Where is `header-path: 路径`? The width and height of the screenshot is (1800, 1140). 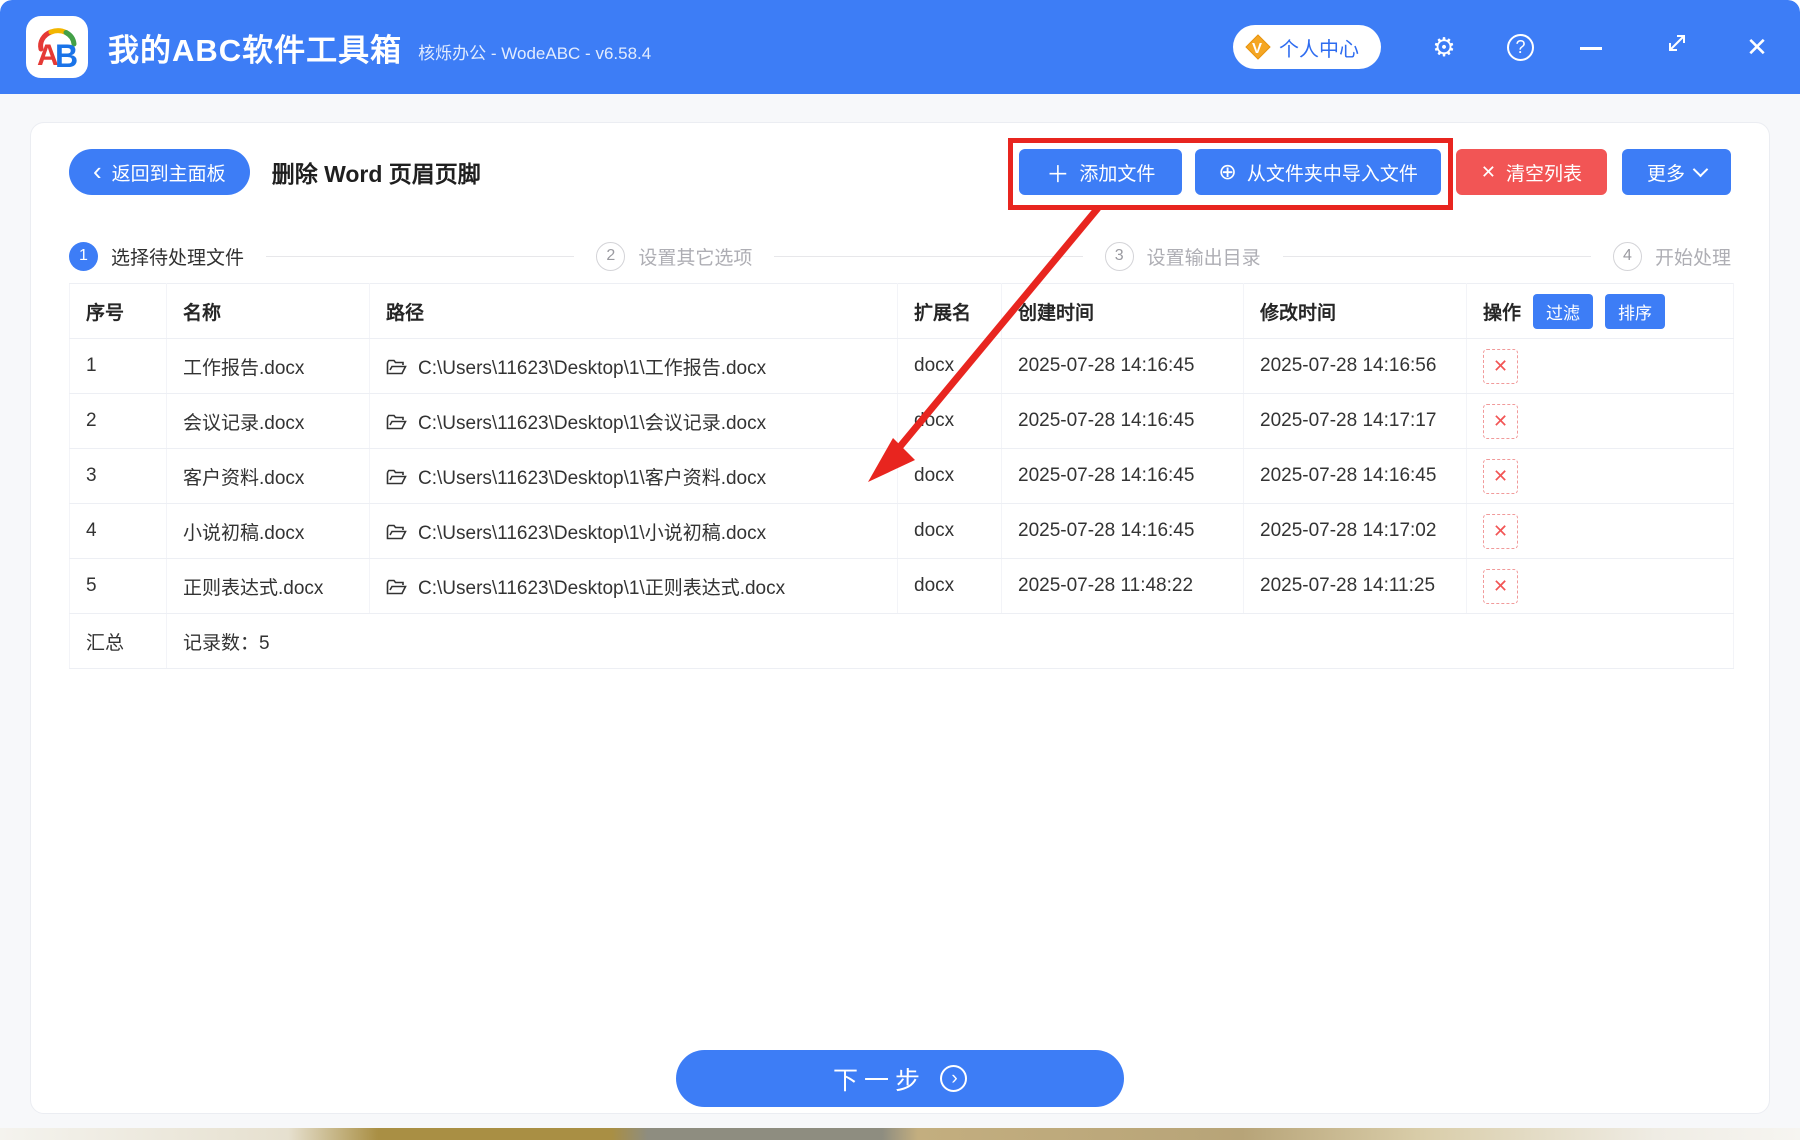
header-path: 路径 is located at coordinates (633, 311).